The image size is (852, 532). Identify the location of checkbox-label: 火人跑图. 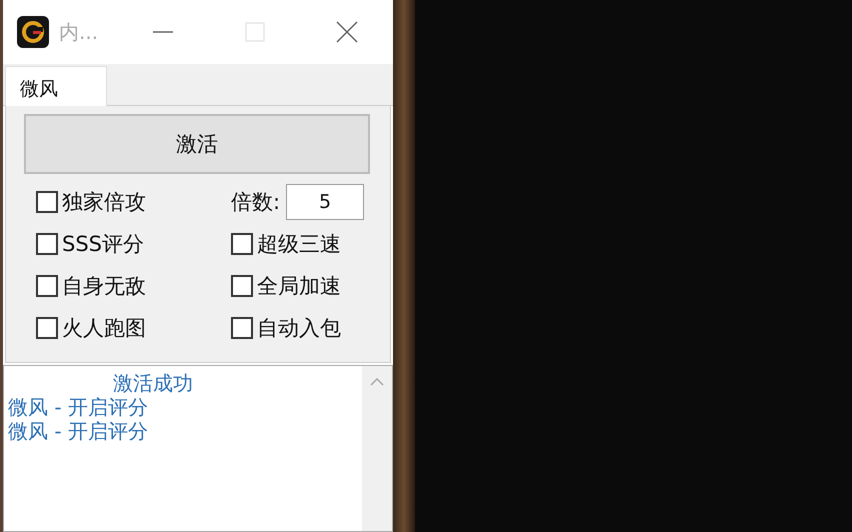
(104, 328).